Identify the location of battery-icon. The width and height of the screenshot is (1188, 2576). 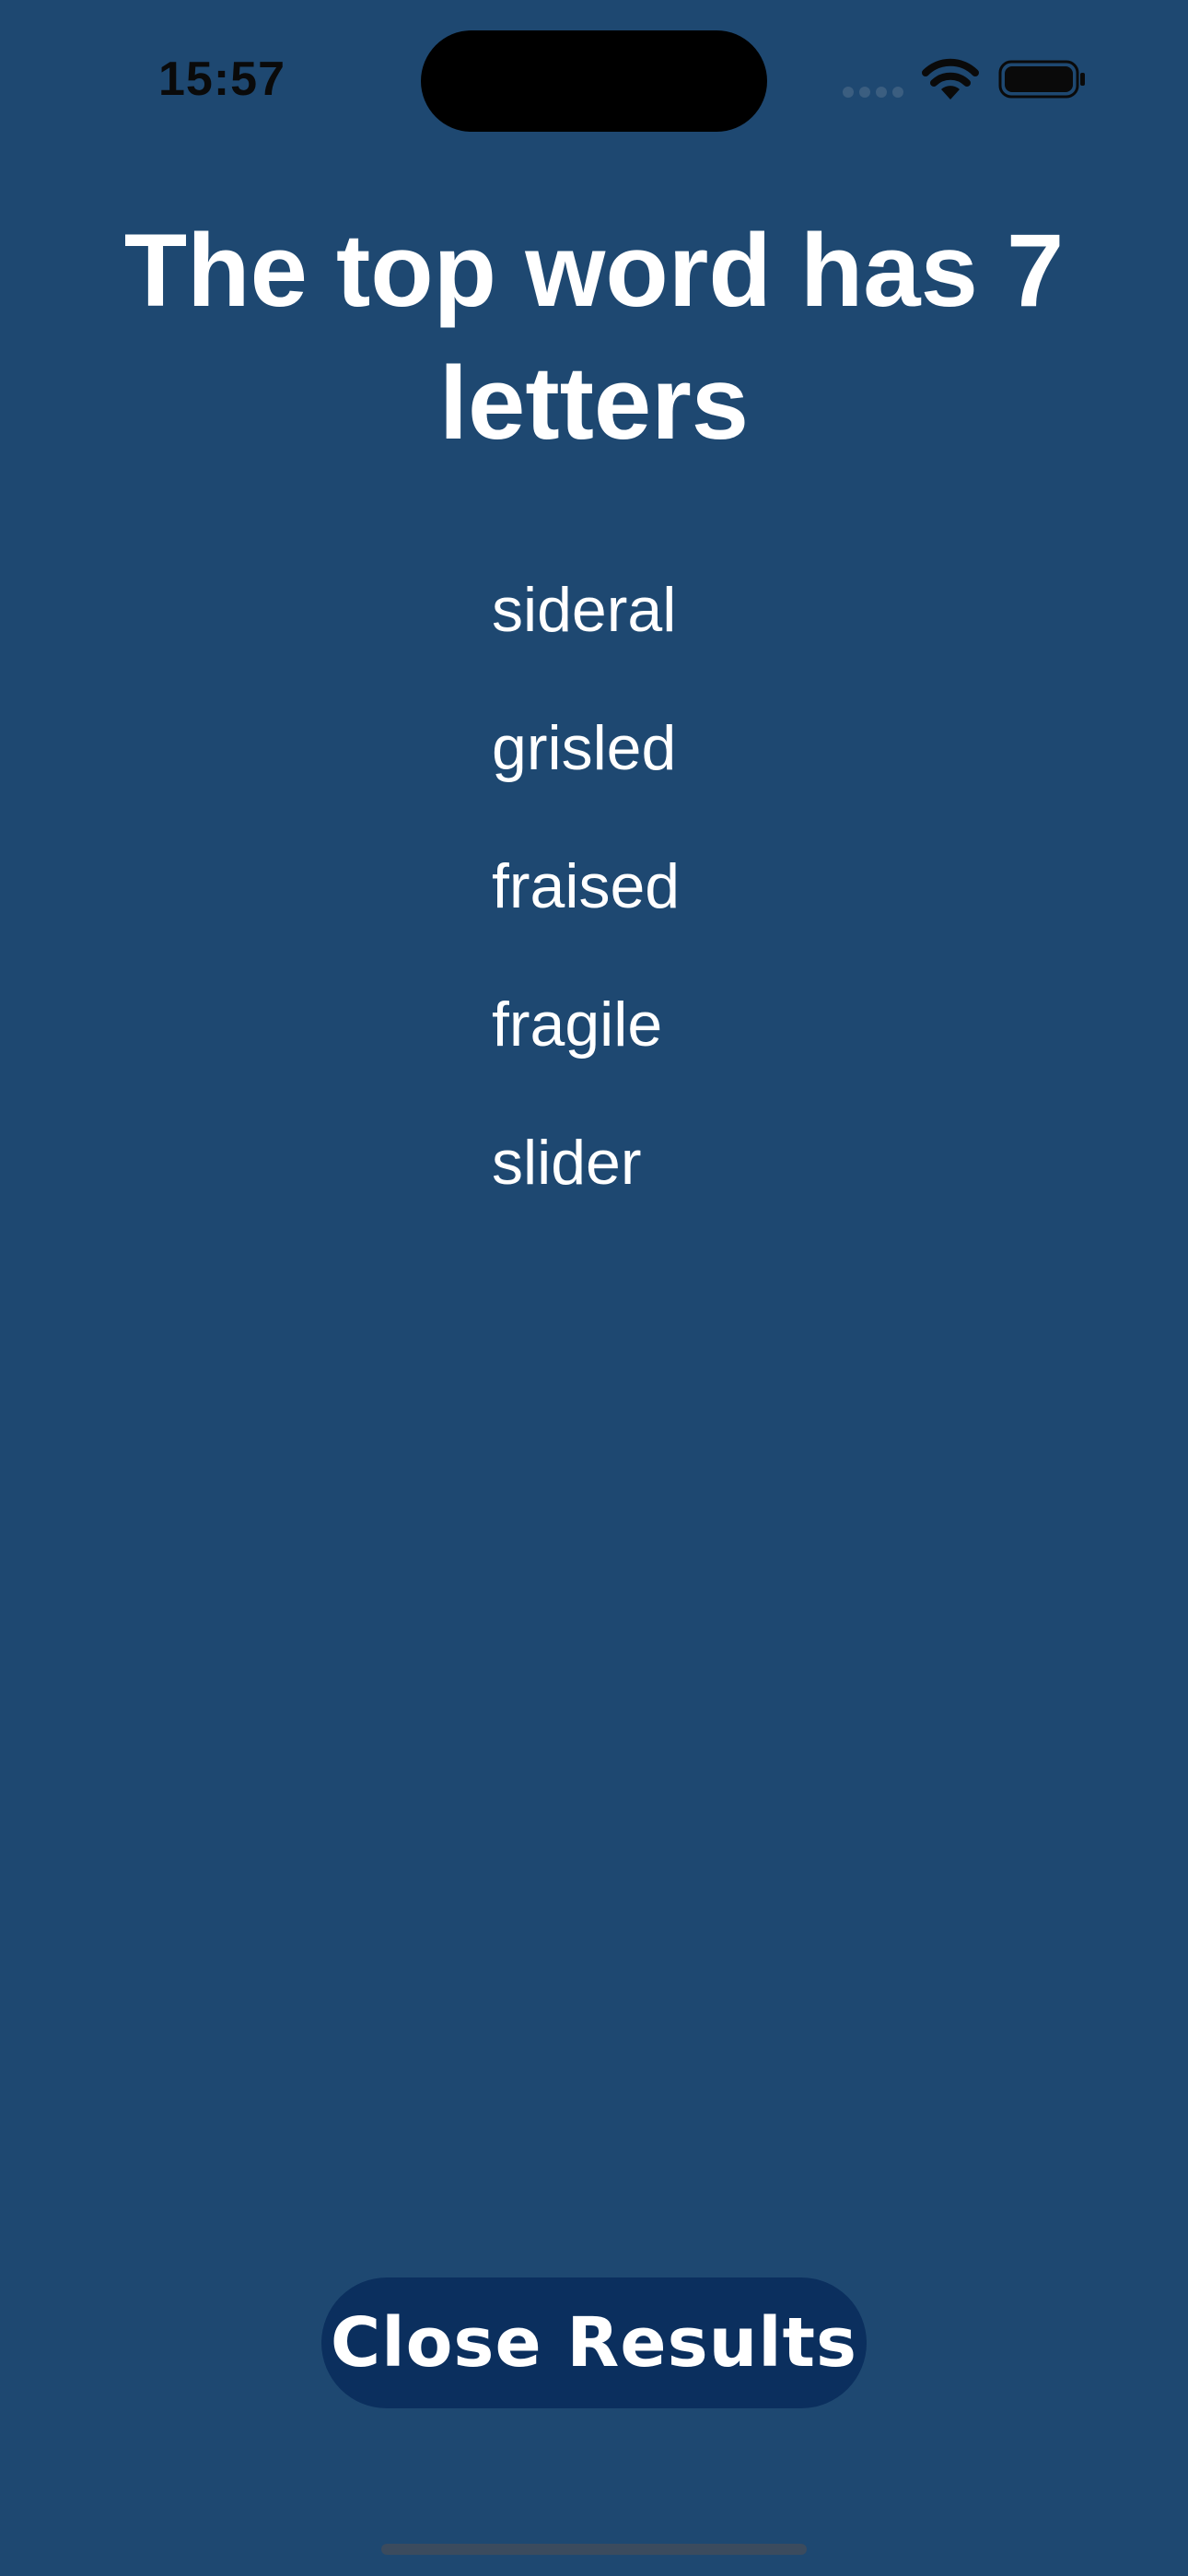
(1041, 79).